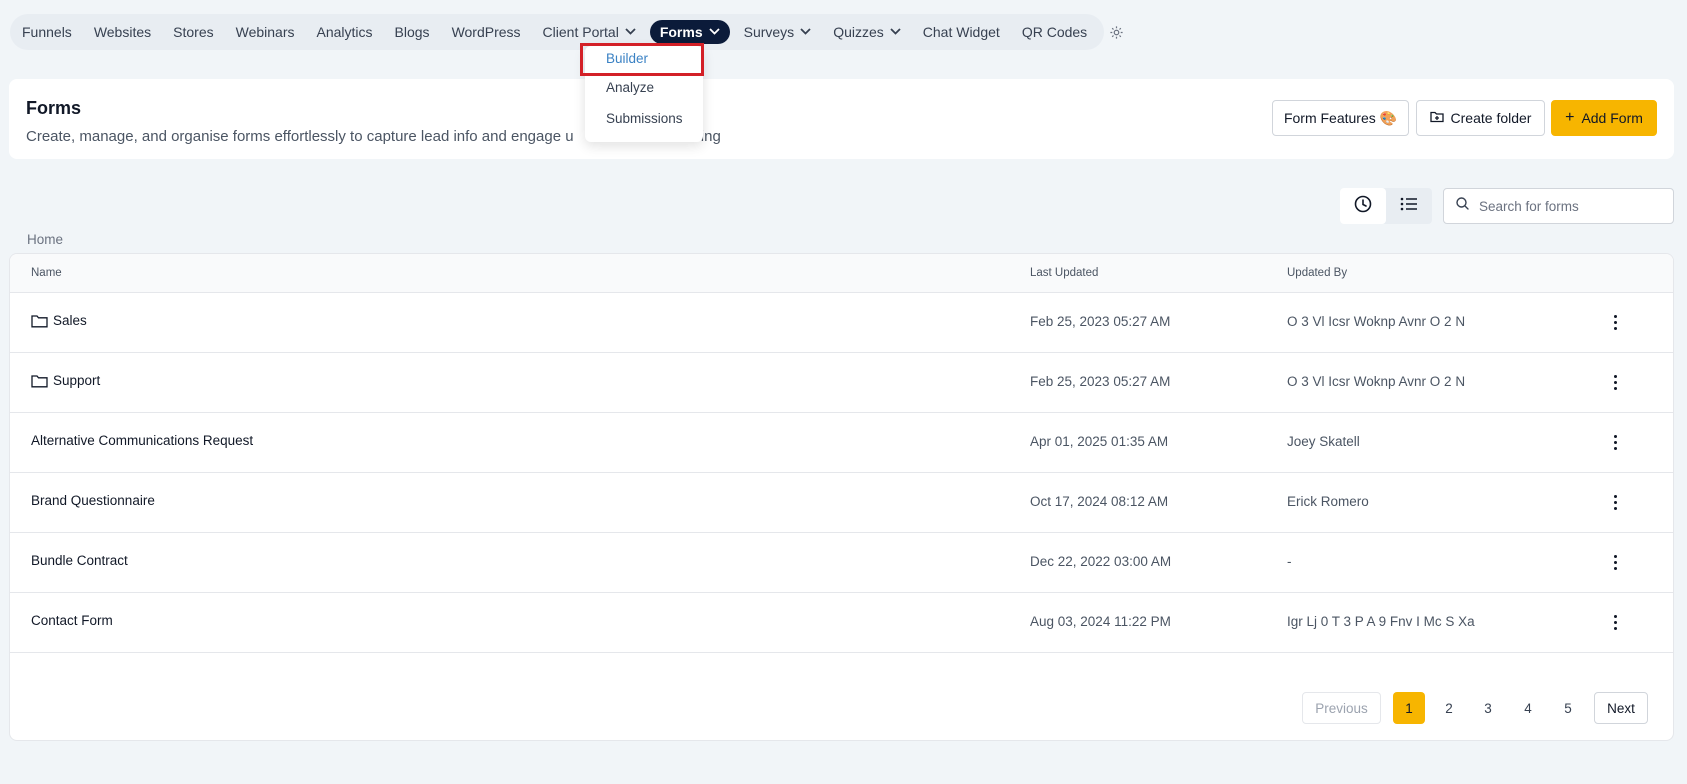 Image resolution: width=1687 pixels, height=784 pixels. I want to click on dropdown-item-analyze: Analyze, so click(630, 87).